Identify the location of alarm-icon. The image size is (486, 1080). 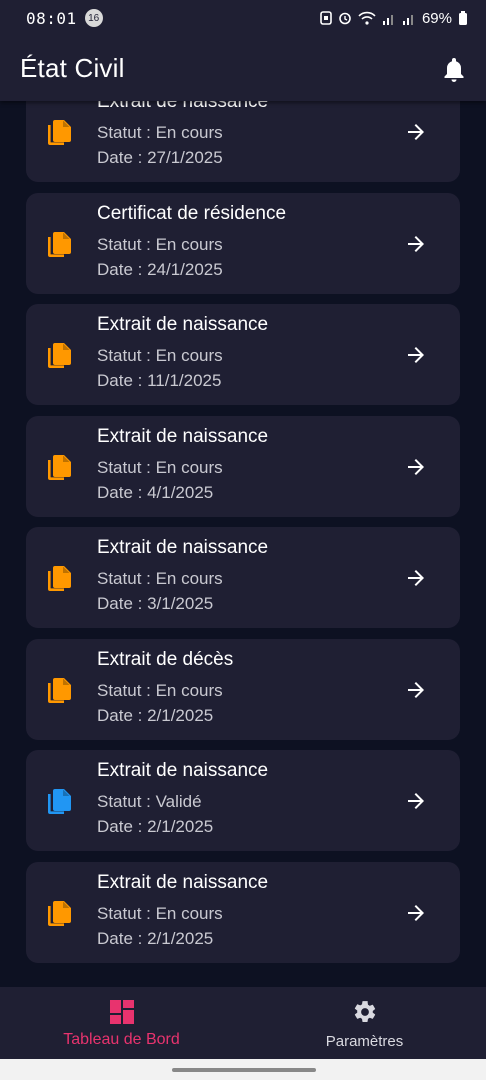
(345, 18).